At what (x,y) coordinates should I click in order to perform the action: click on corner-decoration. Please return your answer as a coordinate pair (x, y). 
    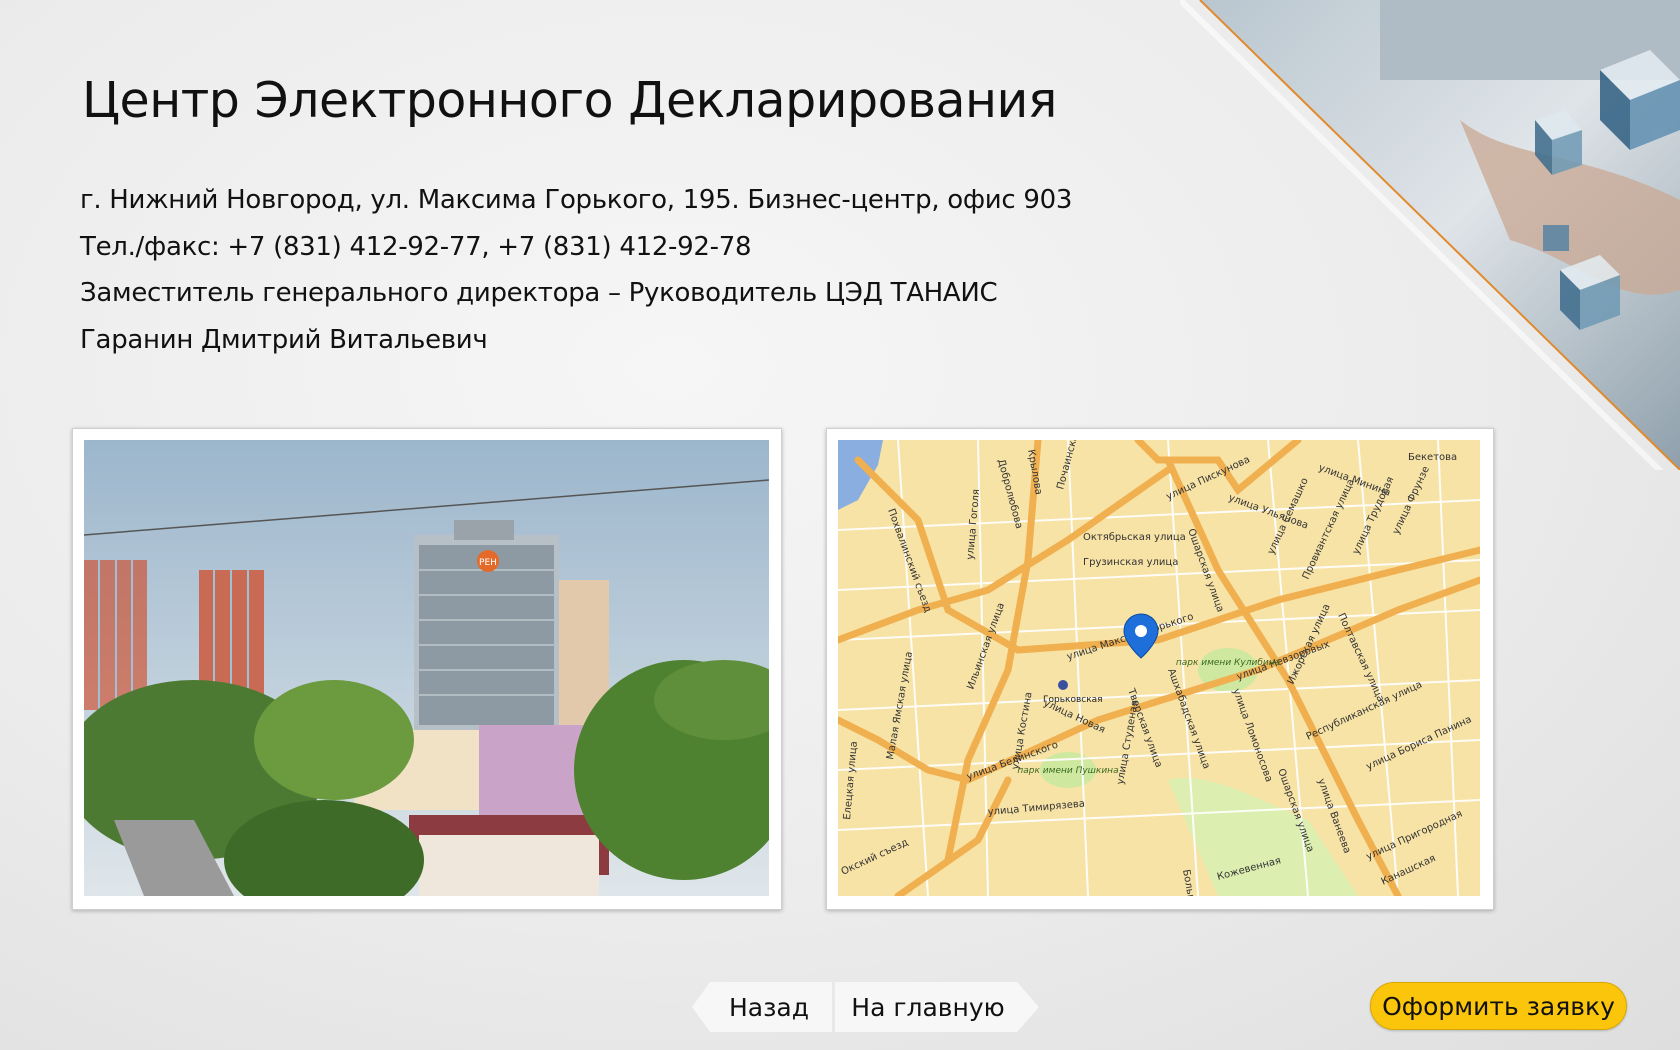
    Looking at the image, I should click on (1430, 235).